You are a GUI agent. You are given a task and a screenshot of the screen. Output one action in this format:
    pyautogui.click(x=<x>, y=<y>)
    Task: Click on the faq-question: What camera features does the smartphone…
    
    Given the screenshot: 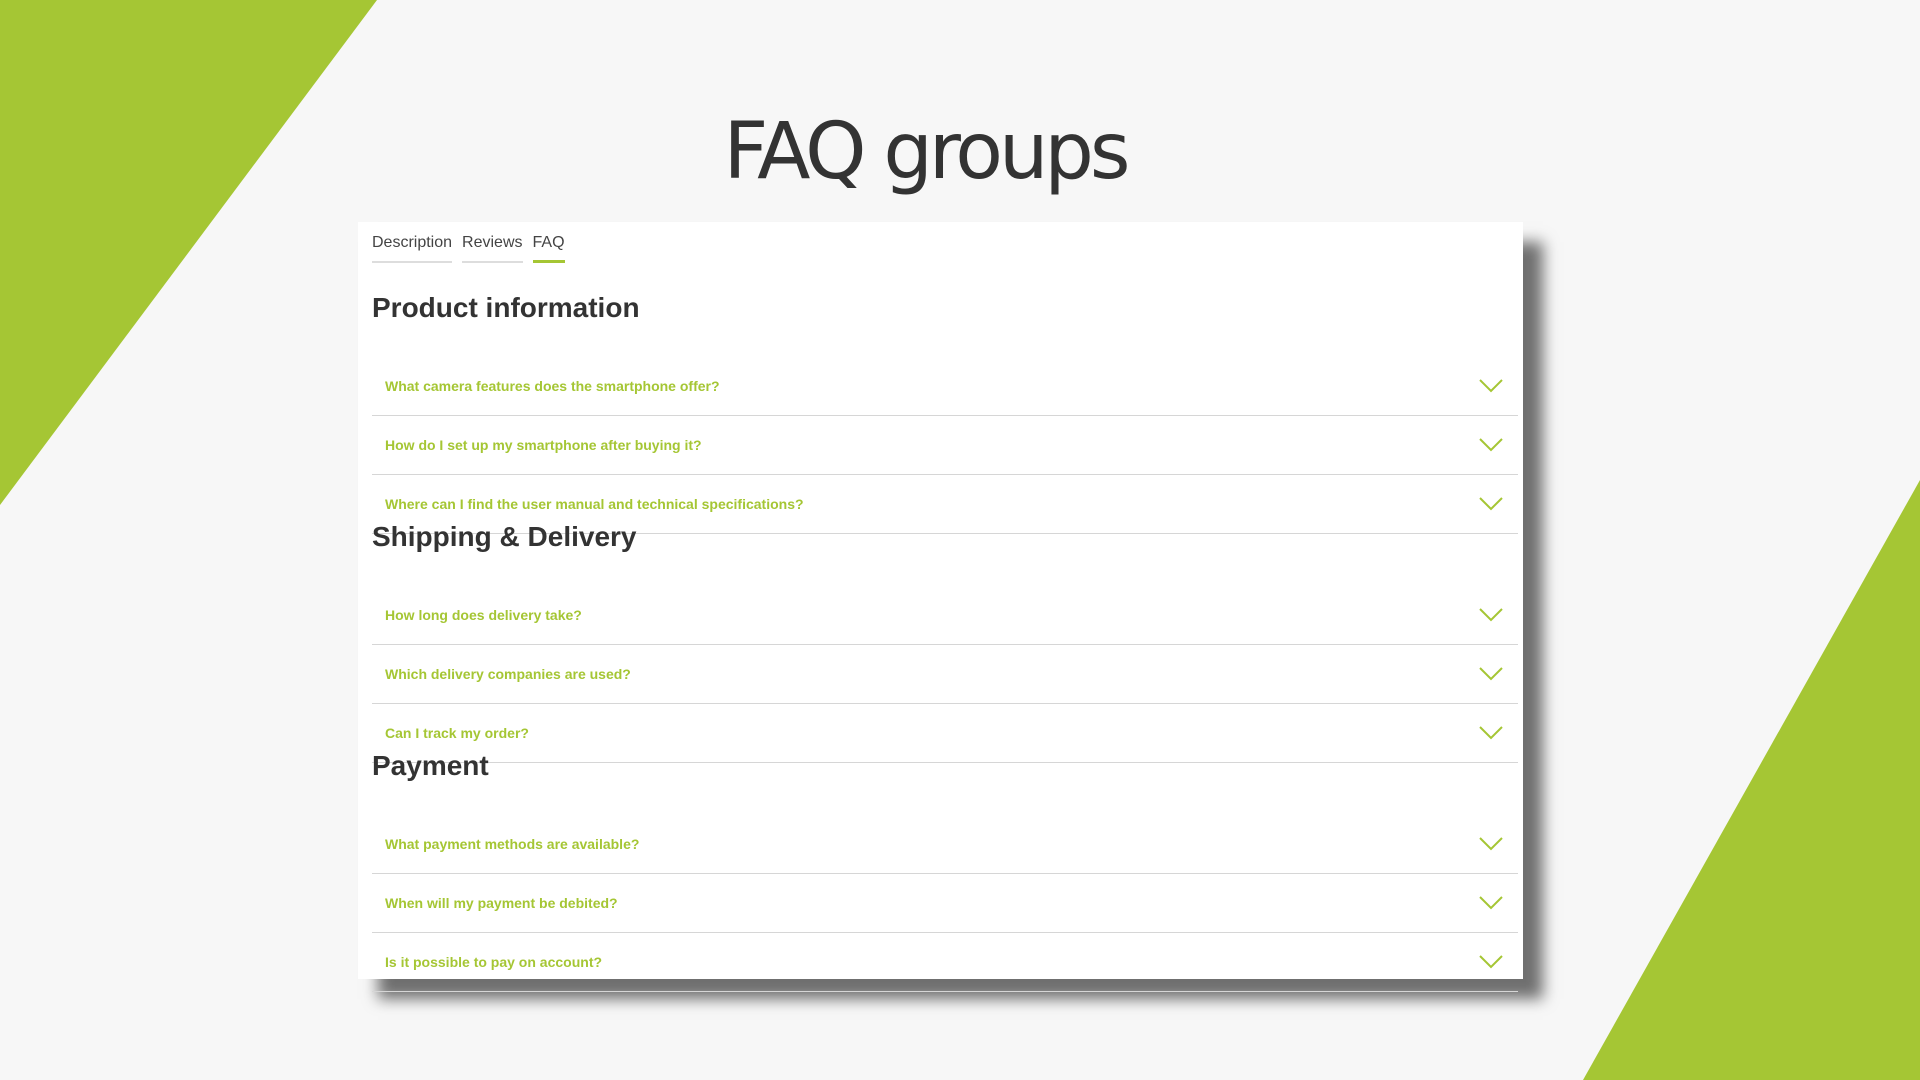 What is the action you would take?
    pyautogui.click(x=552, y=386)
    